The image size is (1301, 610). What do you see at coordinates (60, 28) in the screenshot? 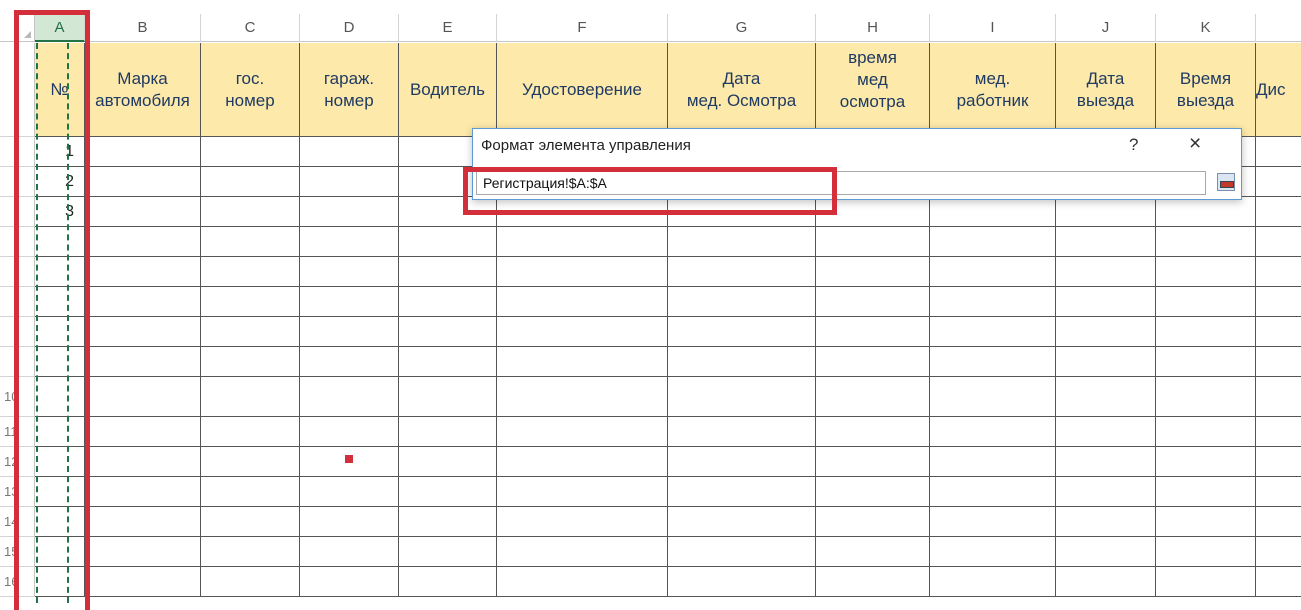
I see `column-header-a: A` at bounding box center [60, 28].